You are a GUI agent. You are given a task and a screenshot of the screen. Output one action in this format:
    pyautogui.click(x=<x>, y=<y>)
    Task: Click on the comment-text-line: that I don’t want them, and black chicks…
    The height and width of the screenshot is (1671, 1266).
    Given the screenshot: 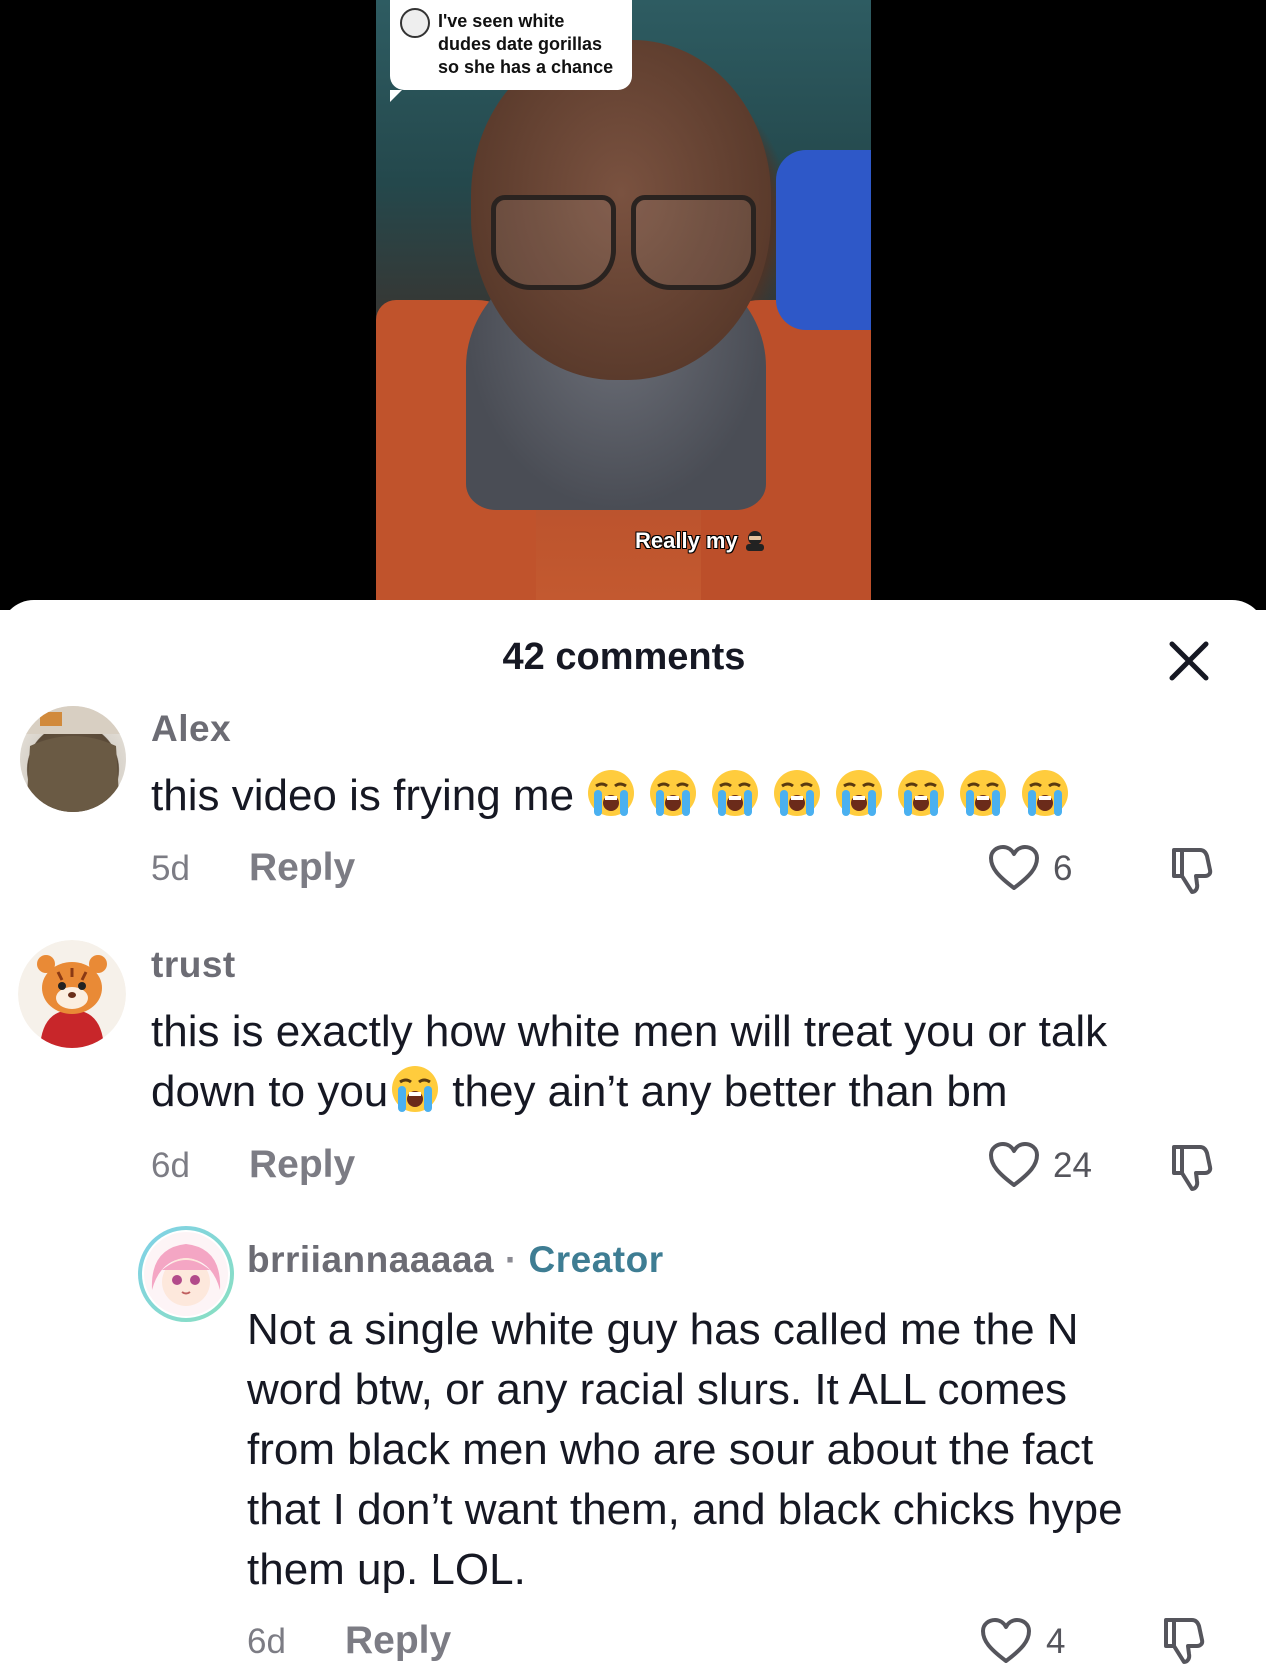 What is the action you would take?
    pyautogui.click(x=685, y=1509)
    